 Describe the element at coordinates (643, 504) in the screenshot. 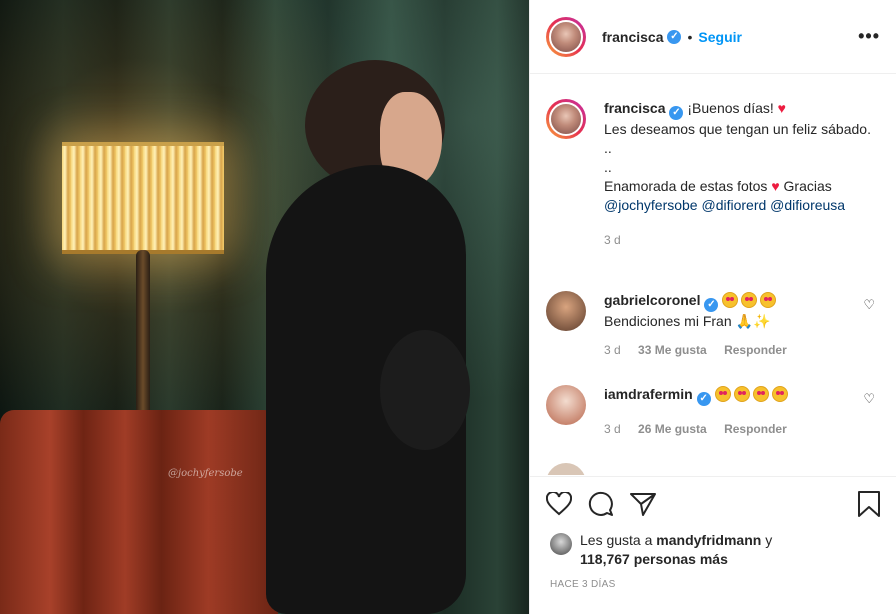

I see `share-icon` at that location.